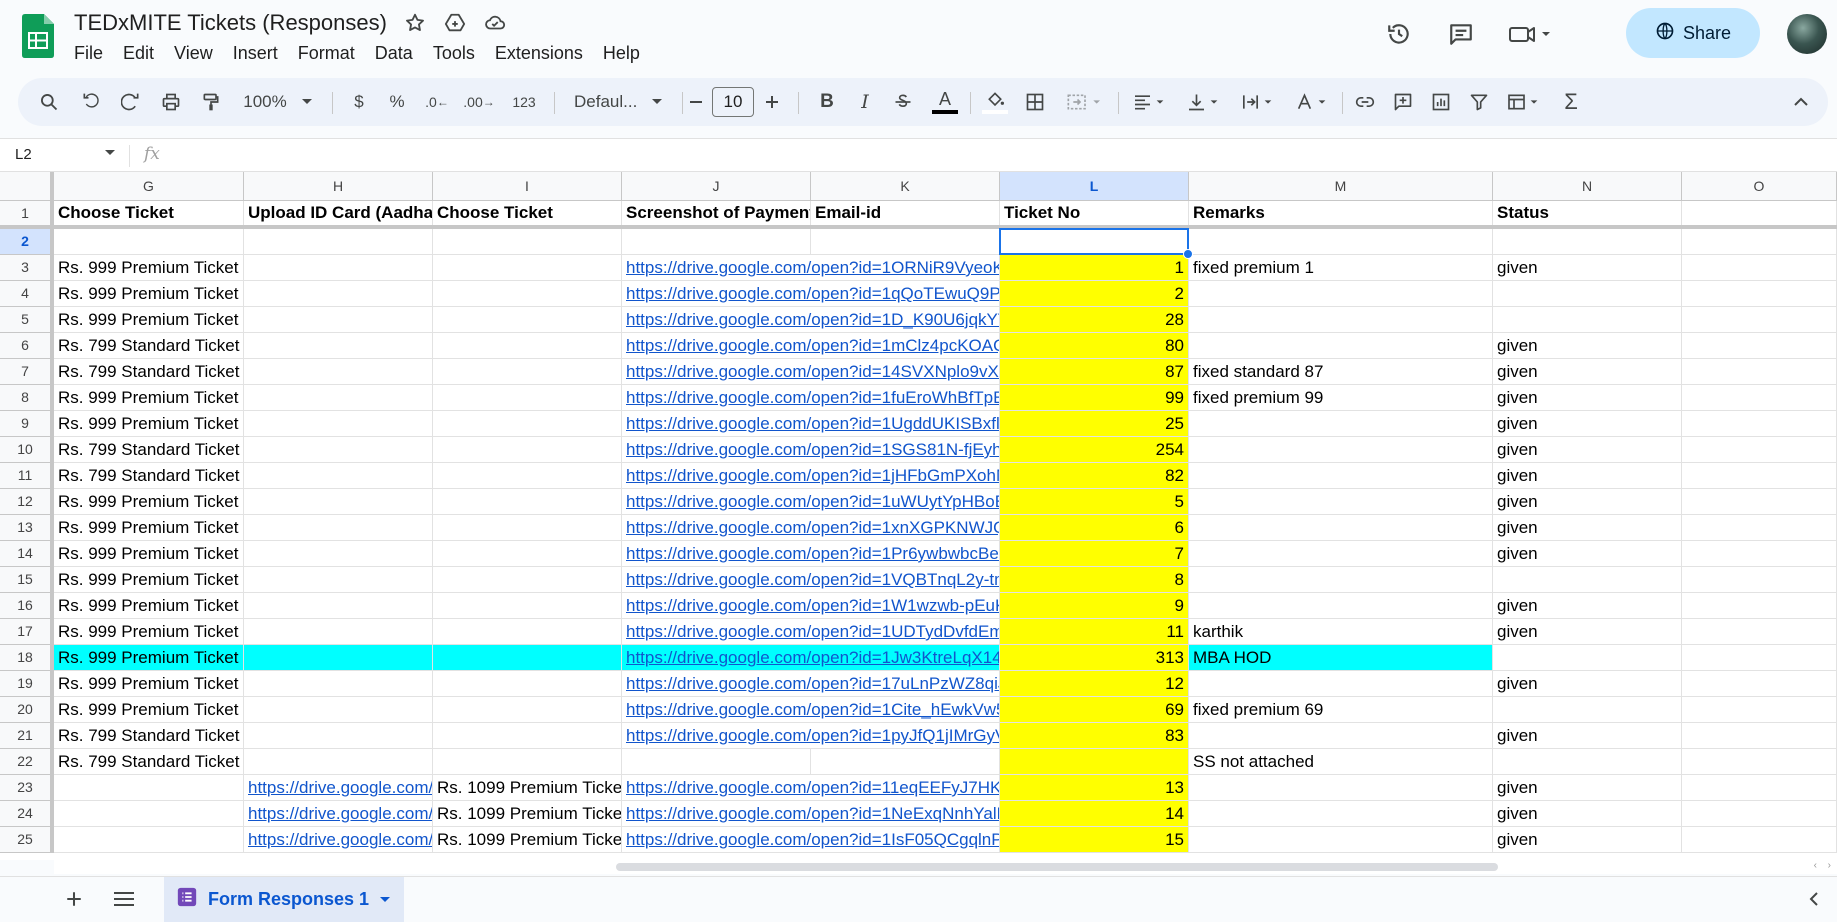  I want to click on cell-k2, so click(905, 242).